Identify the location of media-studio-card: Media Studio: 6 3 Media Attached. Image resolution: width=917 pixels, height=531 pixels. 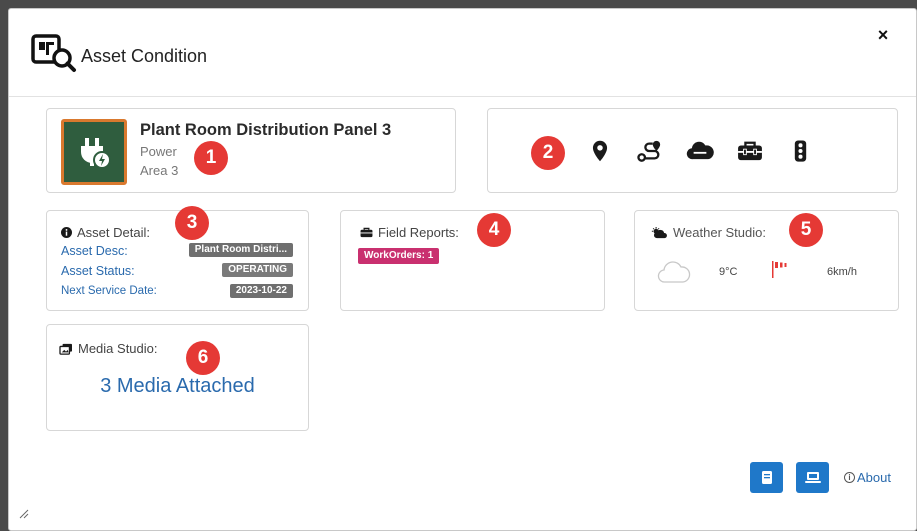
(177, 377).